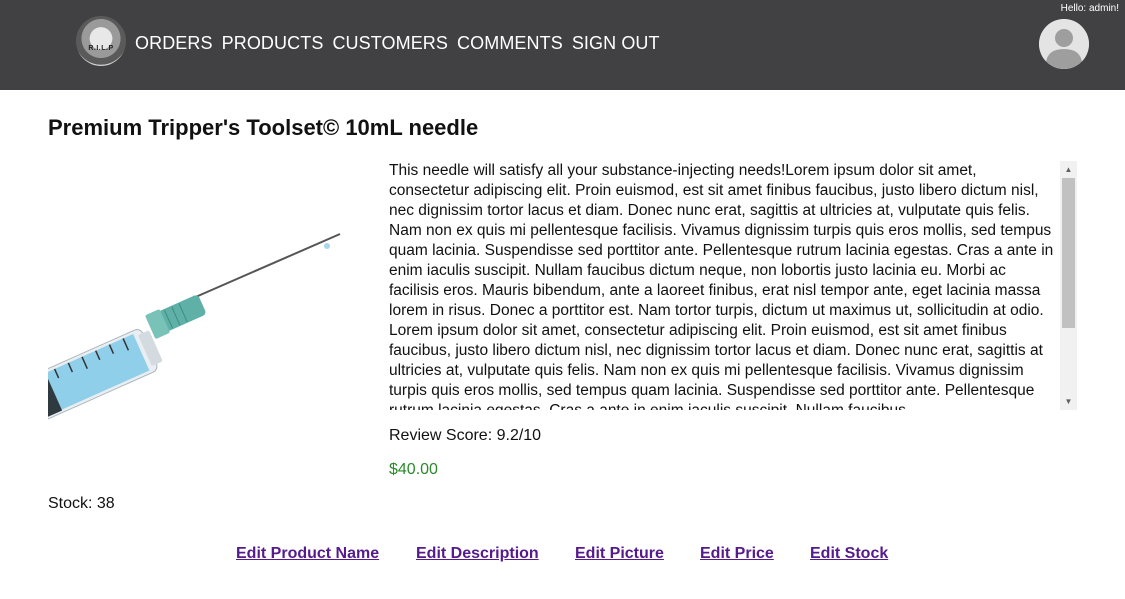 Image resolution: width=1125 pixels, height=599 pixels. What do you see at coordinates (273, 43) in the screenshot?
I see `nav-products-link: PRODUCTS` at bounding box center [273, 43].